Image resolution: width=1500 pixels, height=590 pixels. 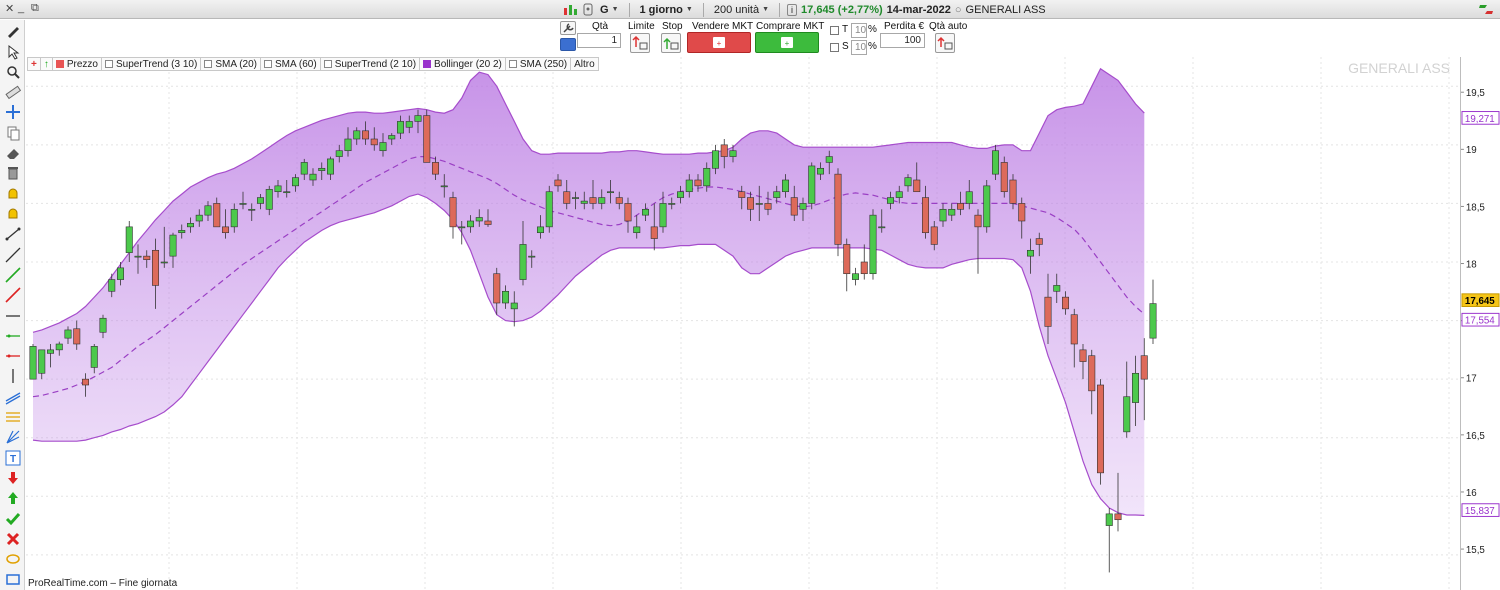 What do you see at coordinates (834, 30) in the screenshot?
I see `target-checkbox` at bounding box center [834, 30].